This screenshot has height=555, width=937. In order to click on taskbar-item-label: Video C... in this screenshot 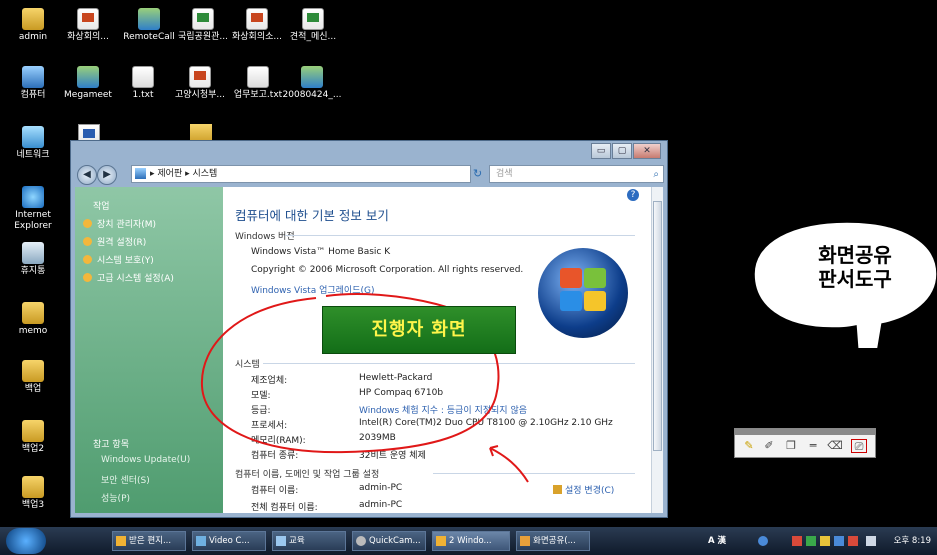, I will do `click(229, 541)`.